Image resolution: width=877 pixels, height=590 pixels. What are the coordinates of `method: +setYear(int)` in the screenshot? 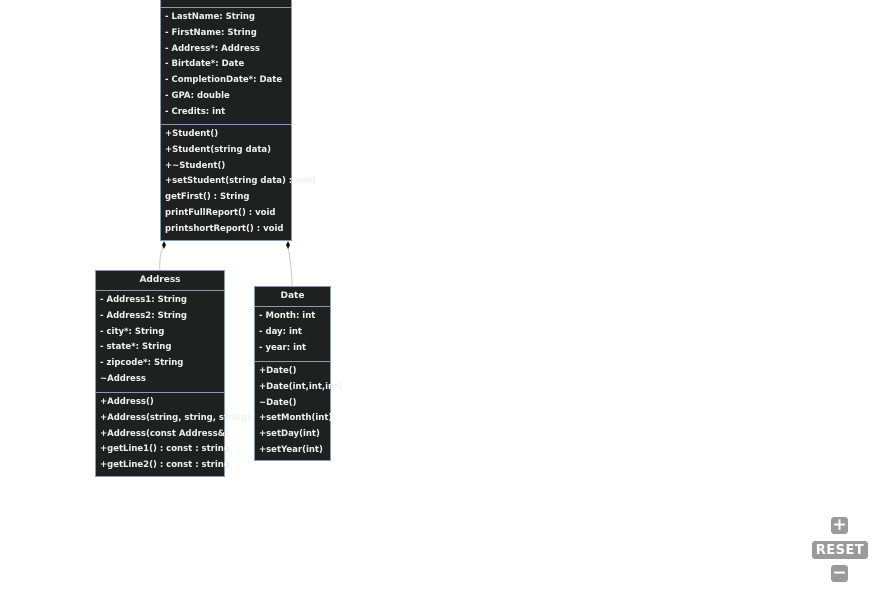 It's located at (291, 449).